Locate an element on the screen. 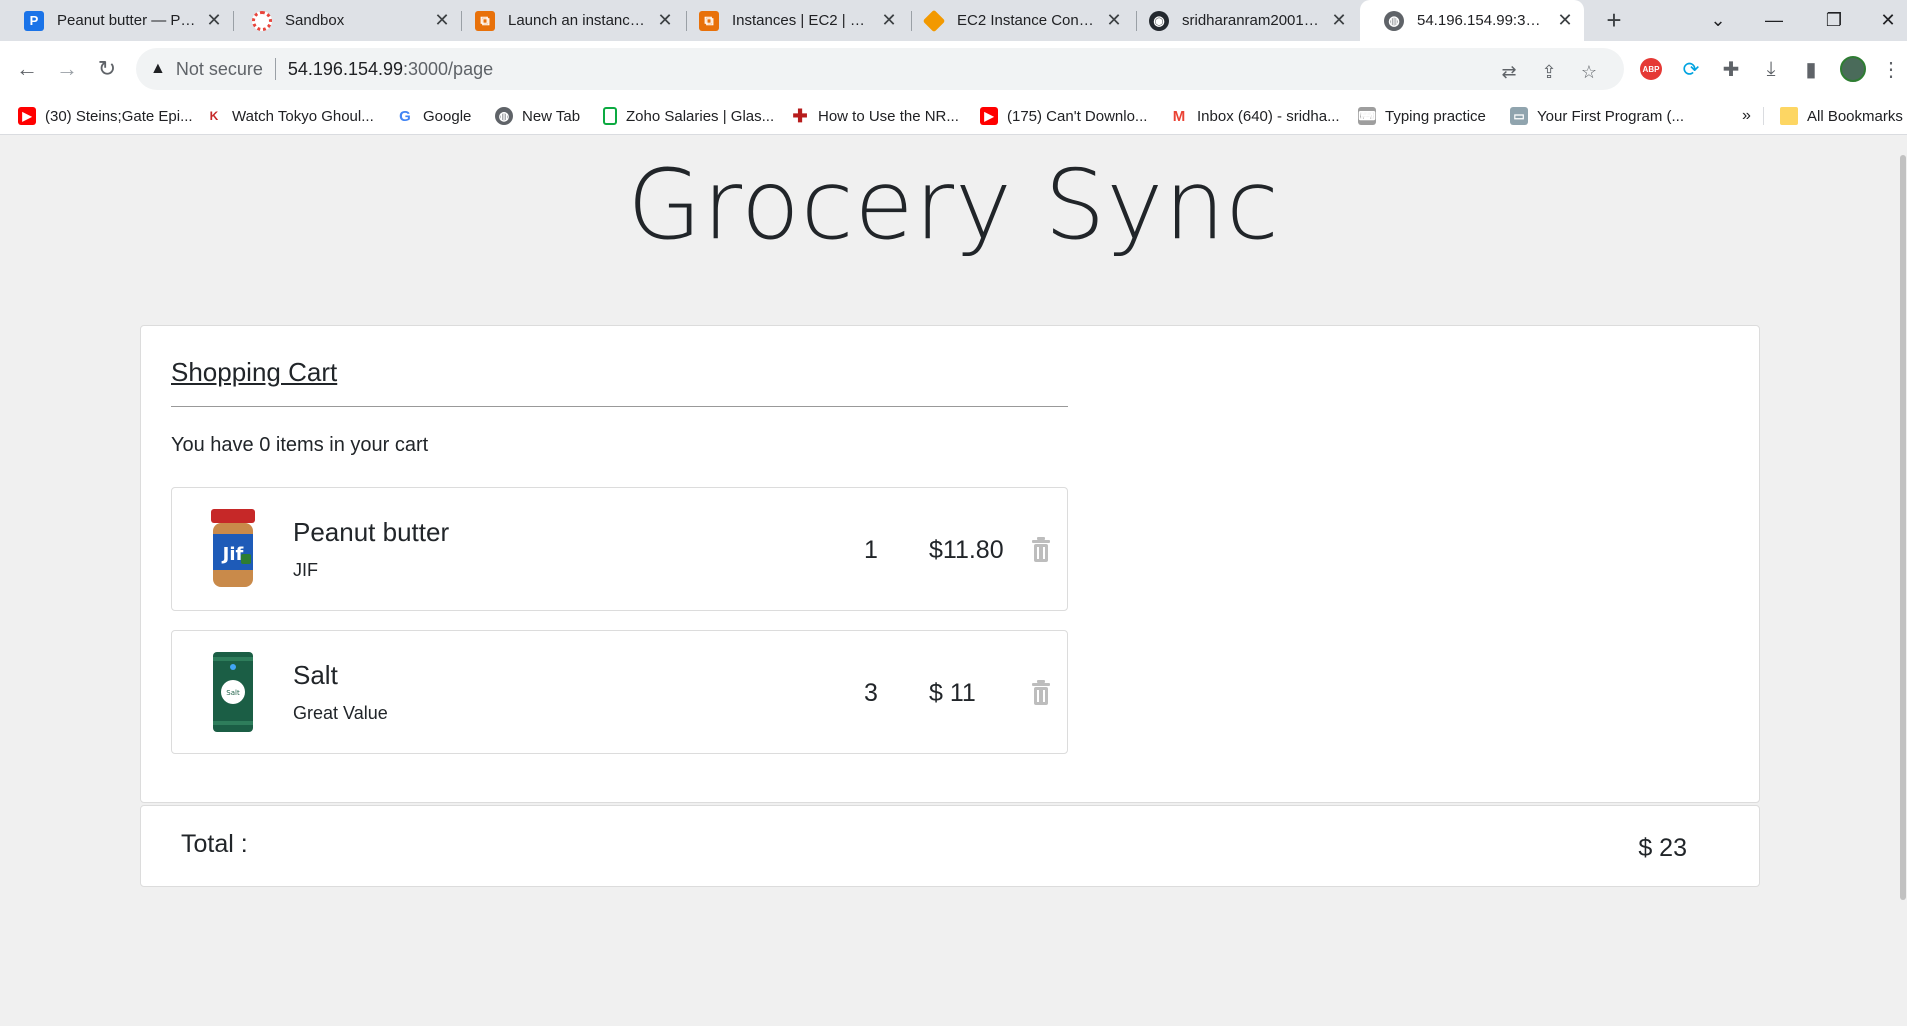 The width and height of the screenshot is (1907, 1026). tab-instances: ⧉ Instances | EC2 | us-east-1 ✕ is located at coordinates (791, 20).